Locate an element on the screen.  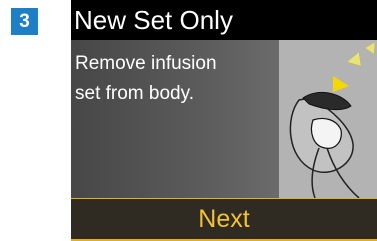
screen-title: New Set Only is located at coordinates (224, 20).